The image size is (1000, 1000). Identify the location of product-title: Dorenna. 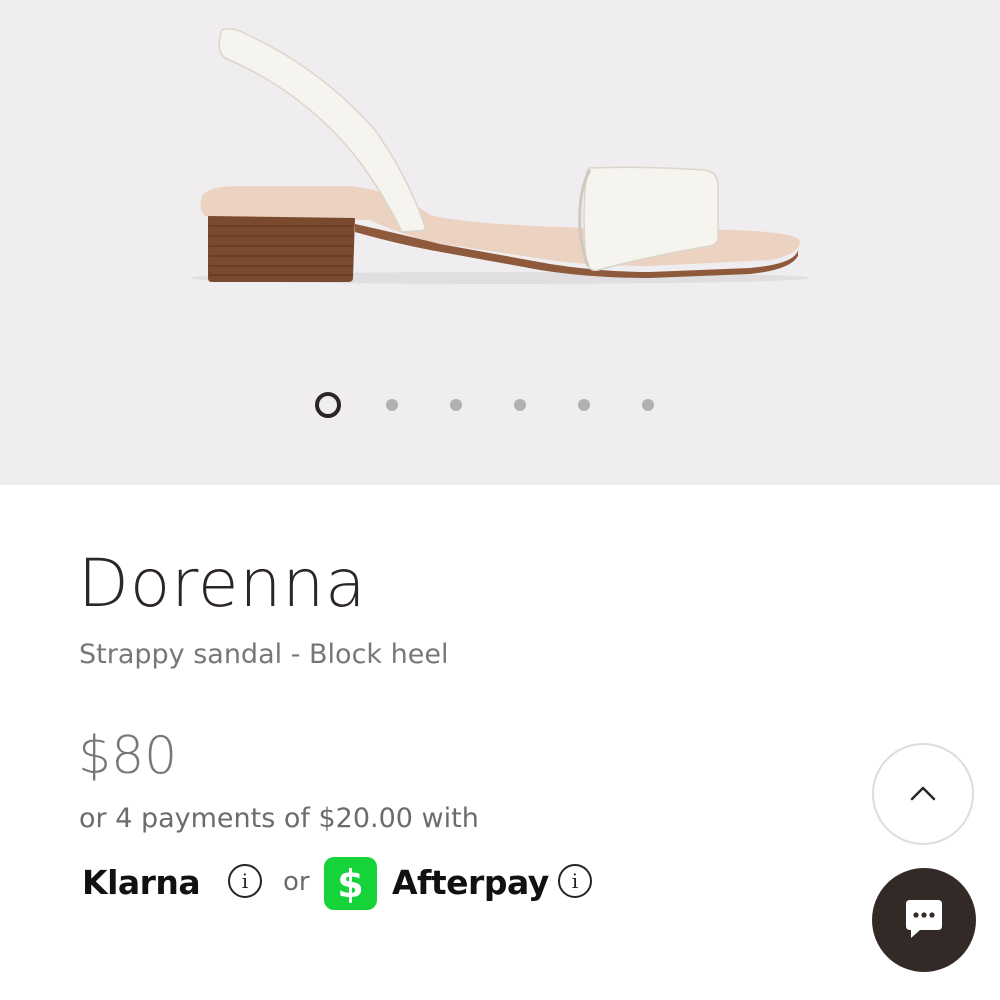
(222, 583).